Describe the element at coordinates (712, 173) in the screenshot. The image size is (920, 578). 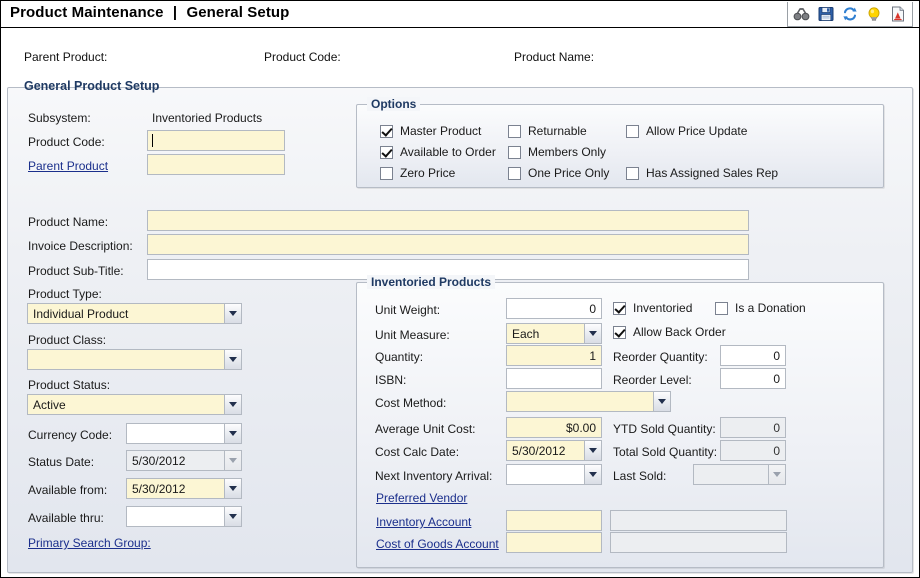
I see `checkbox-label-has-assigned-sales-rep: Has Assigned Sales Rep` at that location.